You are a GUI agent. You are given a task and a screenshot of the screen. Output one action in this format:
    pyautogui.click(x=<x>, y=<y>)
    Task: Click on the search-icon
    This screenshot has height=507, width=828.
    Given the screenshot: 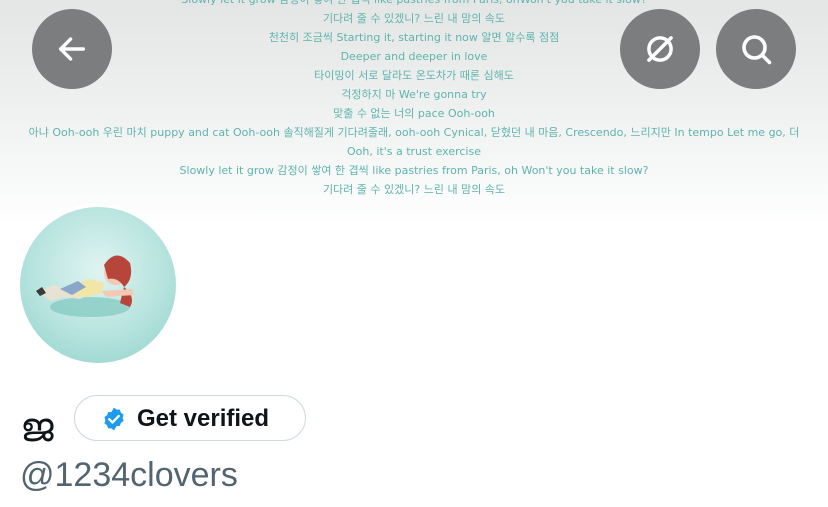 What is the action you would take?
    pyautogui.click(x=757, y=50)
    